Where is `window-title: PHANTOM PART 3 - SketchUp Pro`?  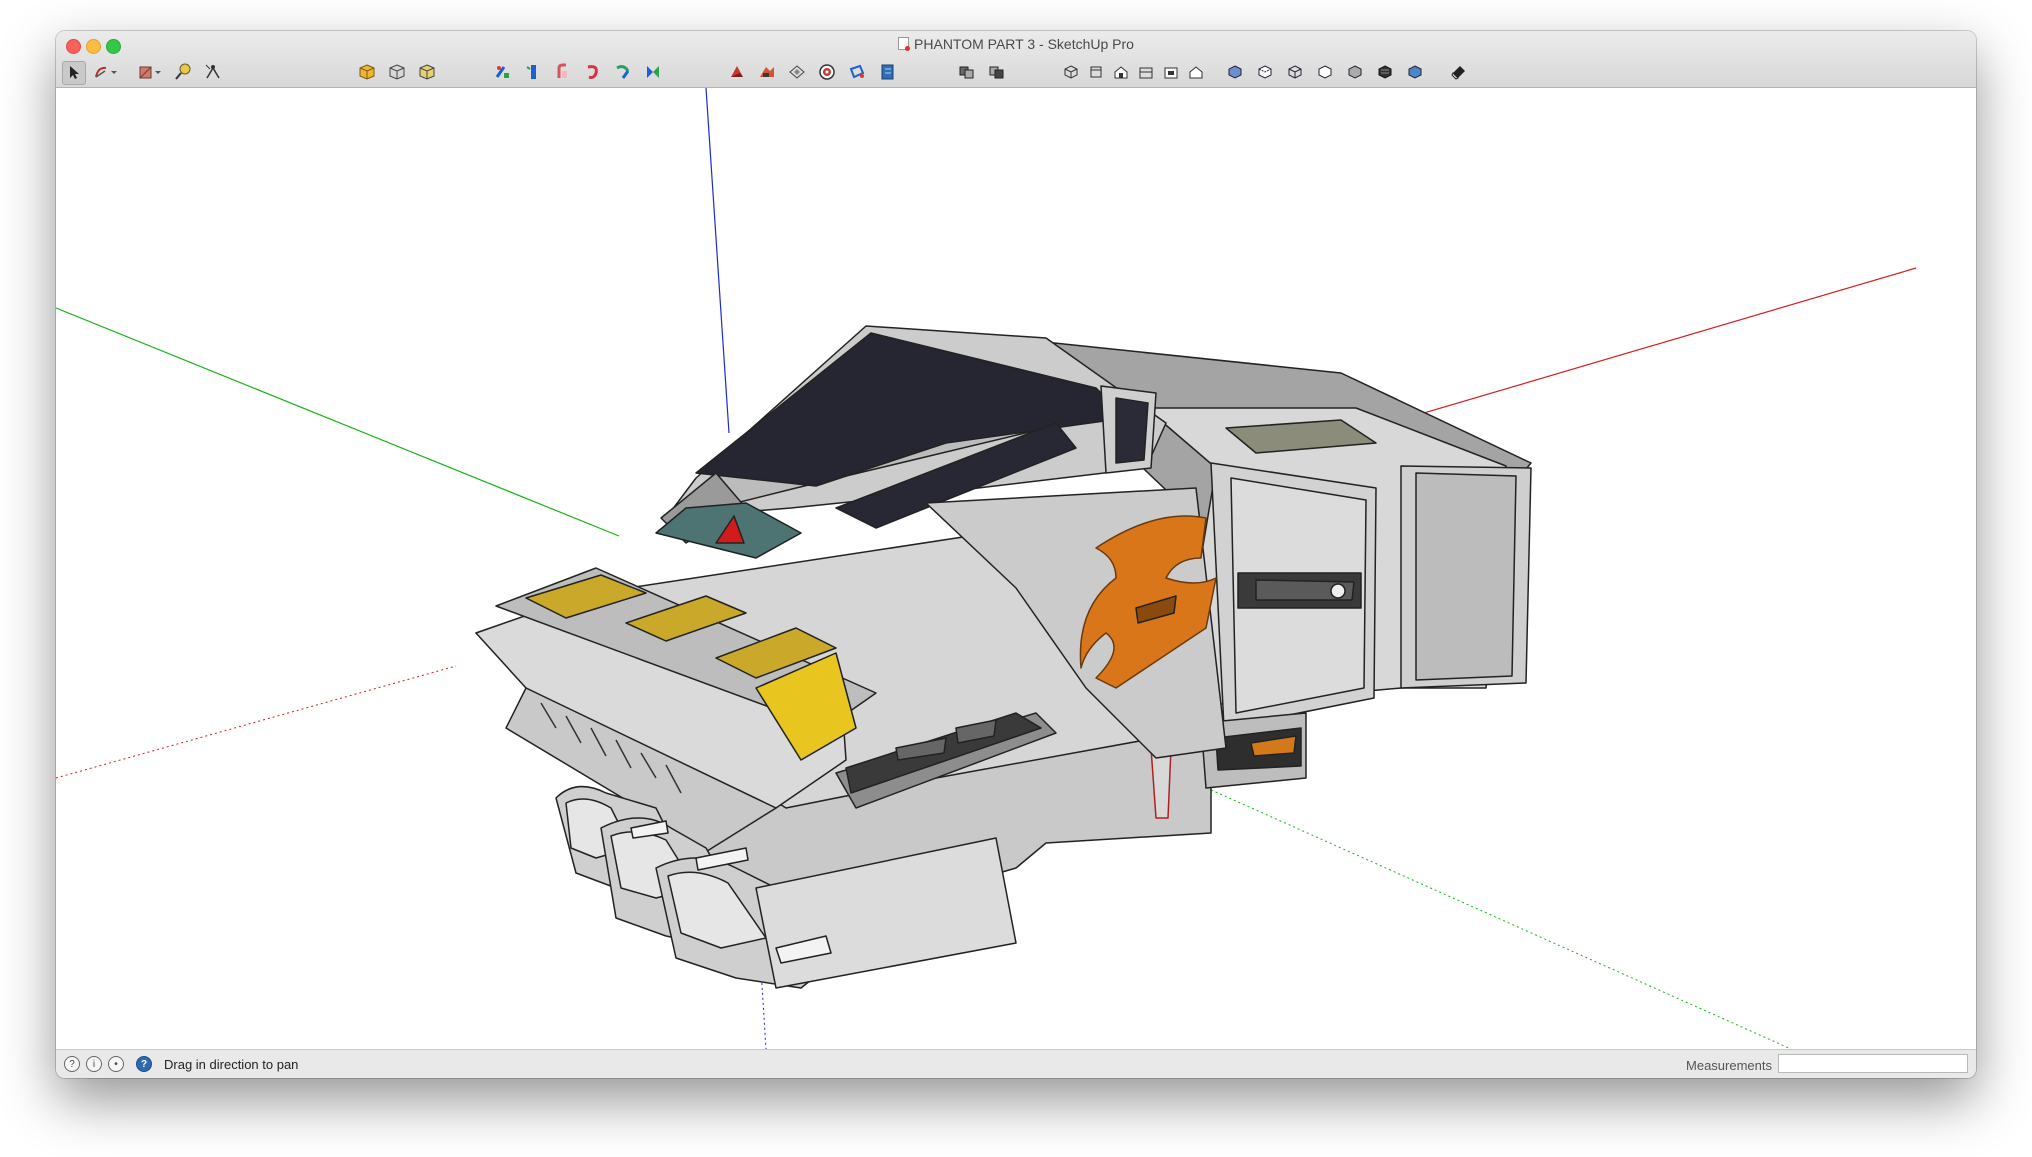 window-title: PHANTOM PART 3 - SketchUp Pro is located at coordinates (1016, 44).